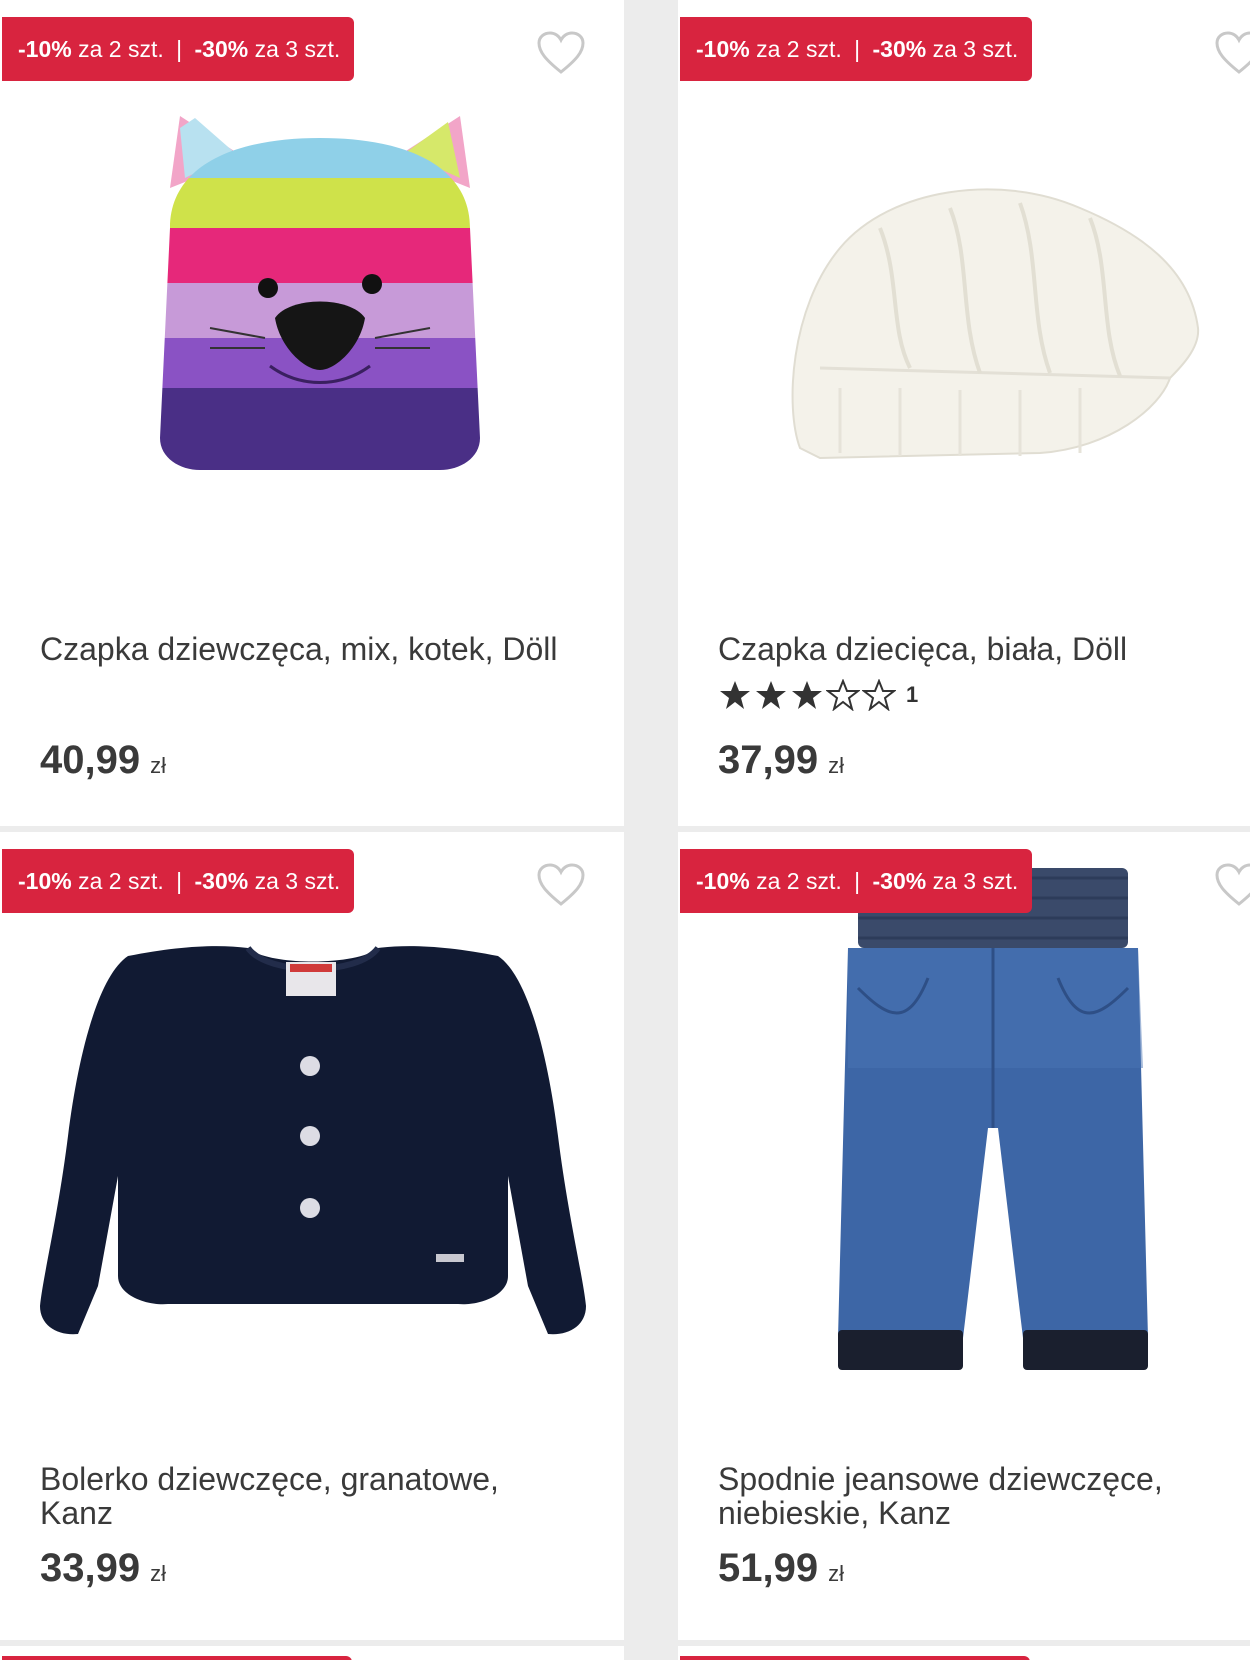  What do you see at coordinates (300, 649) in the screenshot?
I see `product-title: Czapka dziewczęca, mix, kotek, Döll` at bounding box center [300, 649].